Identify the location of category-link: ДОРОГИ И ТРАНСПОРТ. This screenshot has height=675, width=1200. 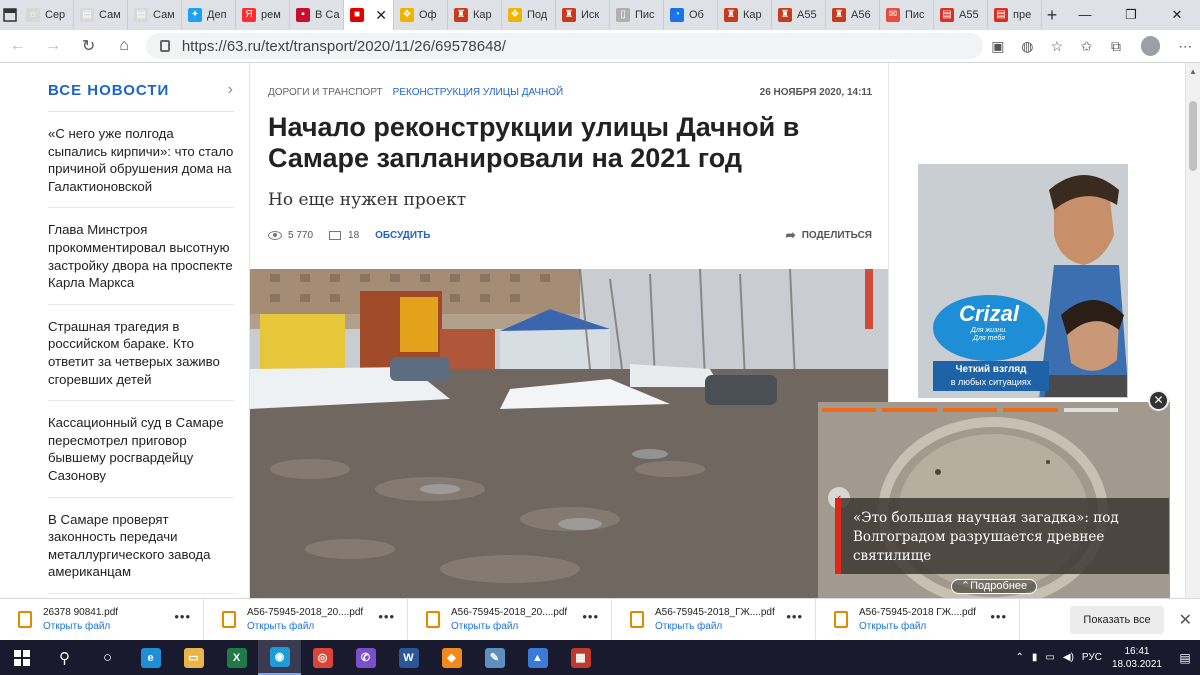
(325, 92).